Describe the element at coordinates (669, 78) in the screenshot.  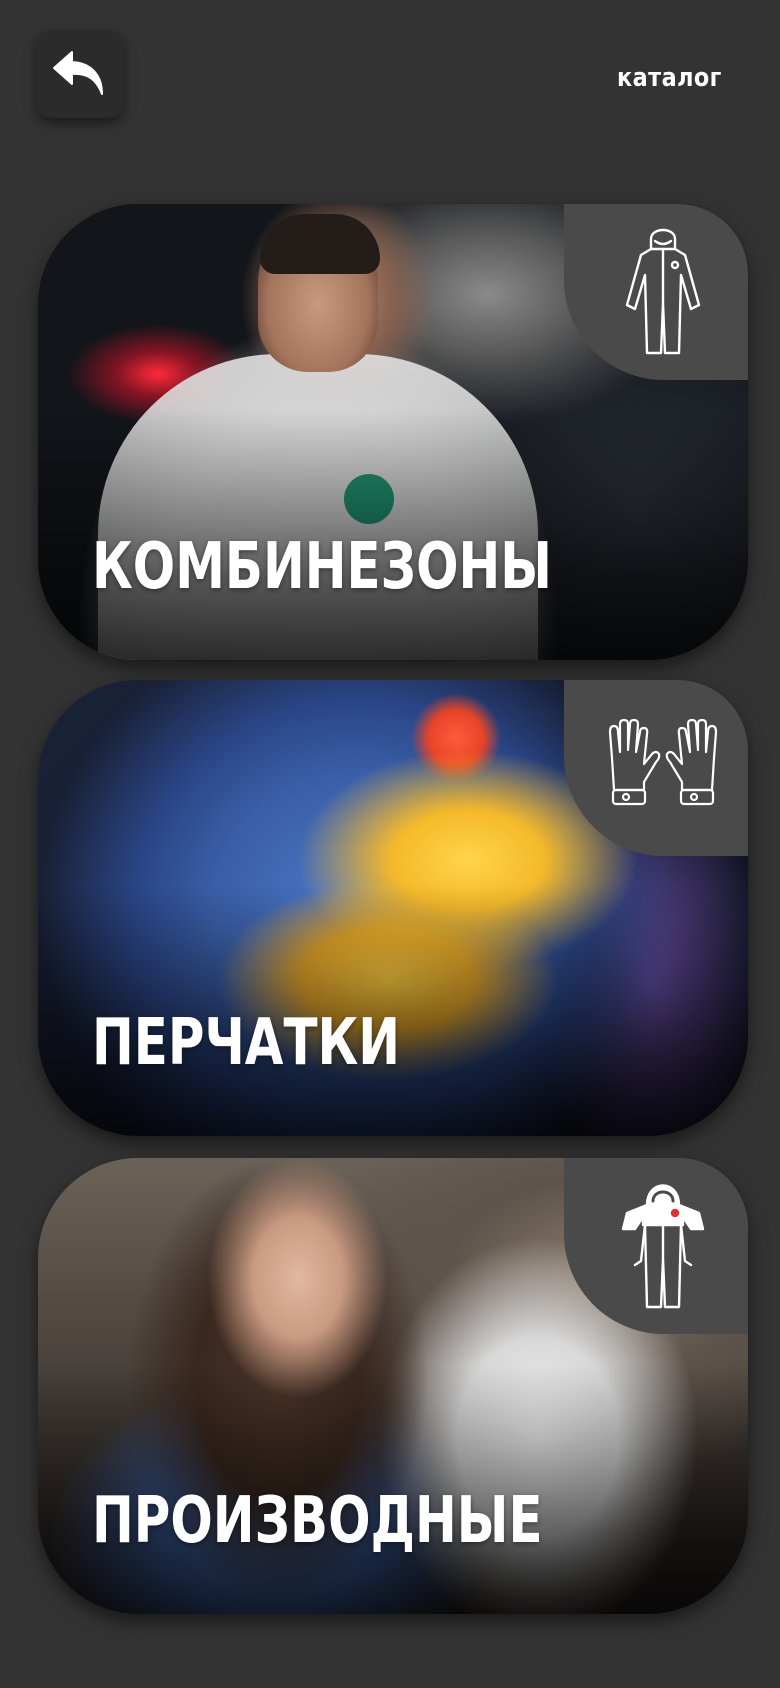
I see `page-title: каталог` at that location.